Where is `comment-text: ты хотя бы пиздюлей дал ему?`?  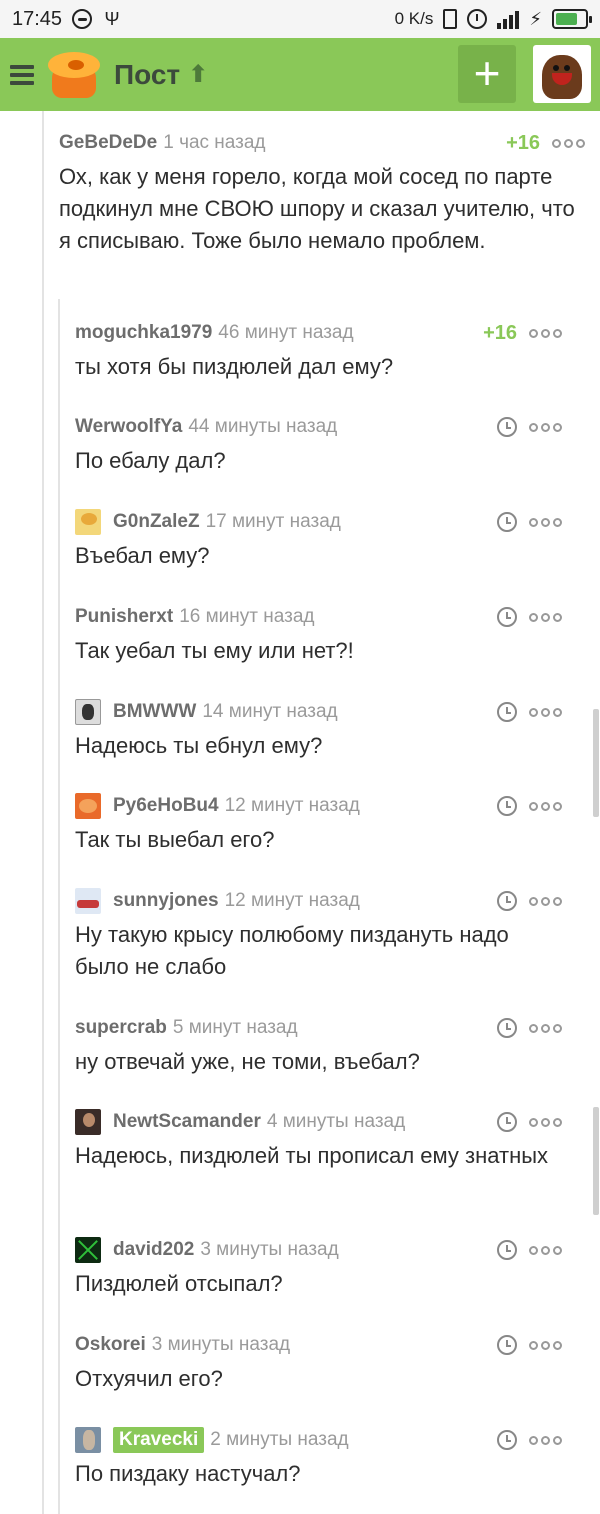 comment-text: ты хотя бы пиздюлей дал ему? is located at coordinates (234, 366).